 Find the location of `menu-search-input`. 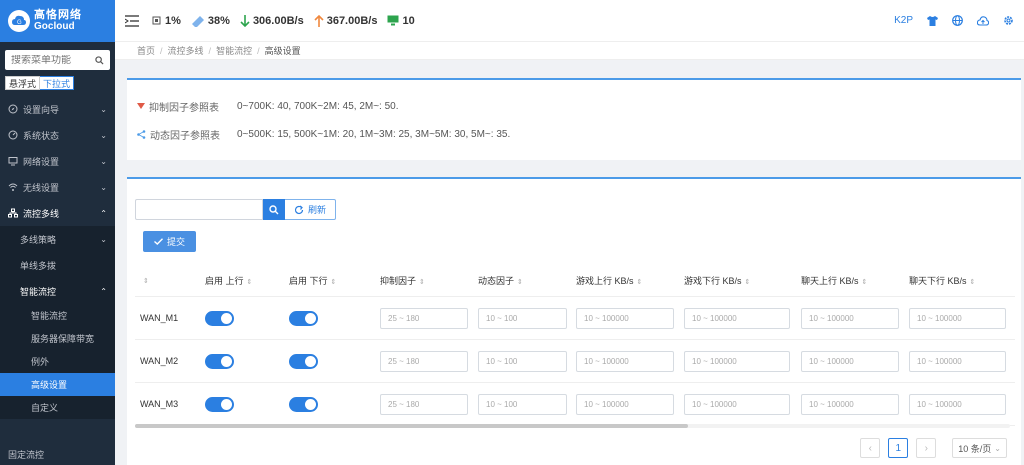

menu-search-input is located at coordinates (51, 60).